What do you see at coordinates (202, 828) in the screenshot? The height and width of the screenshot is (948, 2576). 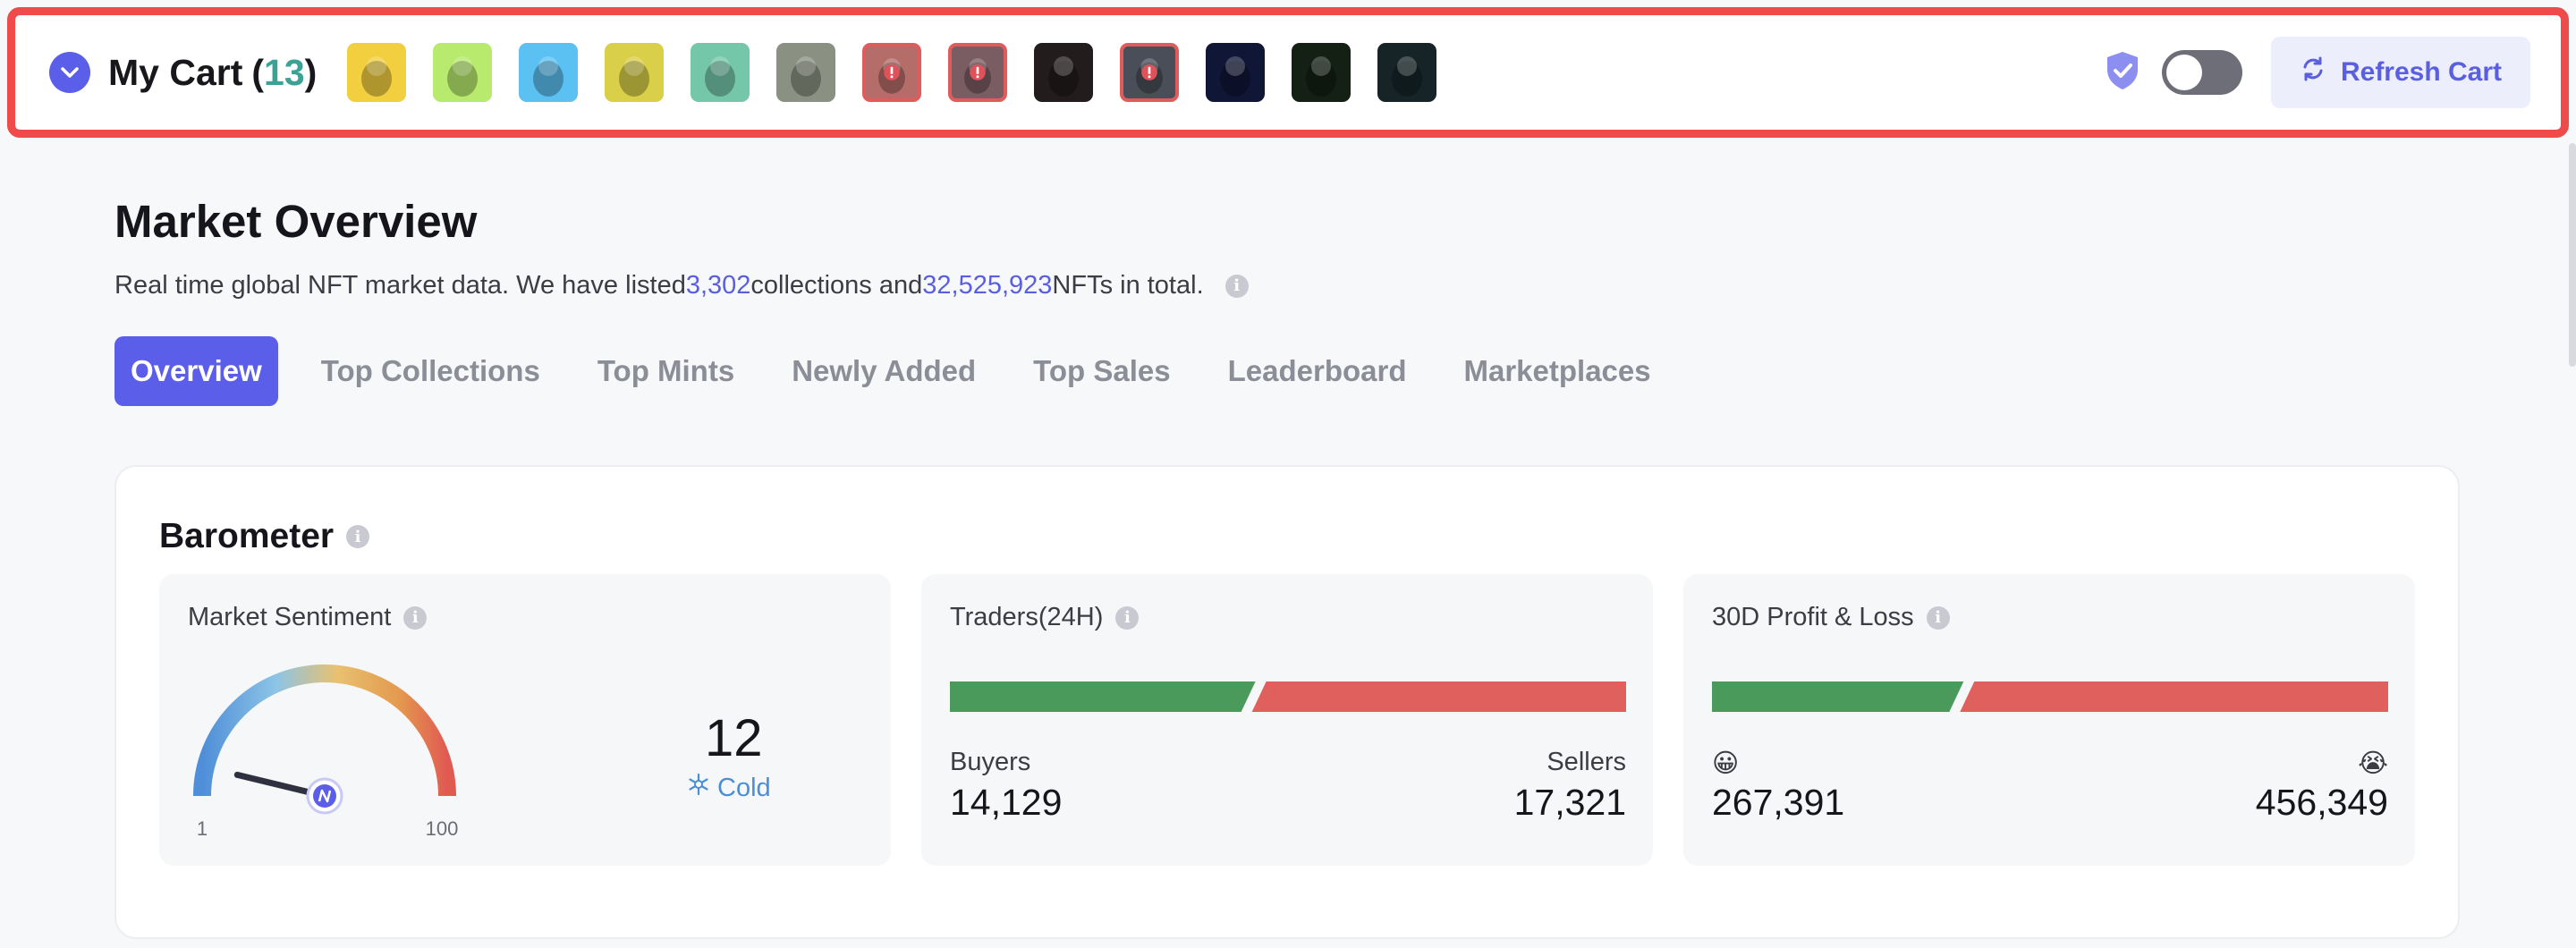 I see `gauge-min: 1` at bounding box center [202, 828].